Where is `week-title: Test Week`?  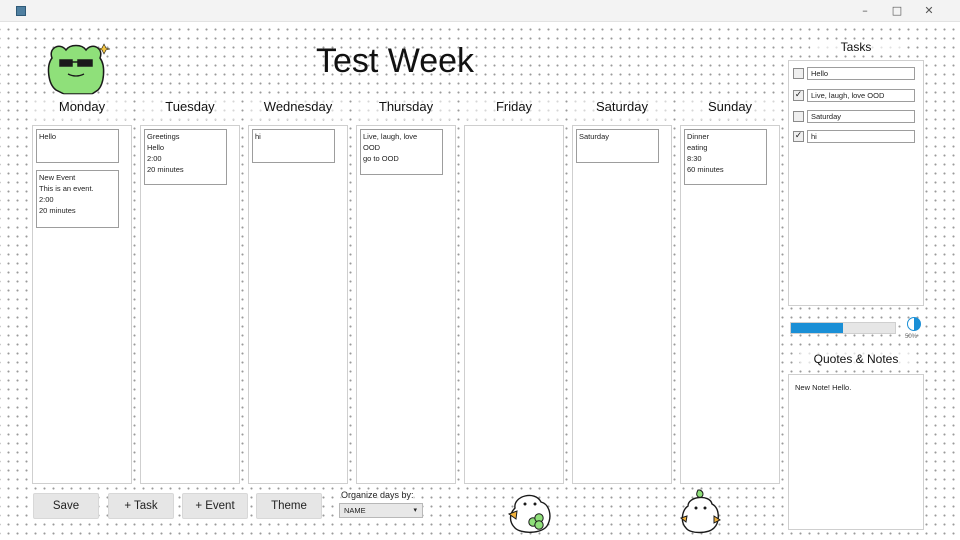 week-title: Test Week is located at coordinates (395, 61).